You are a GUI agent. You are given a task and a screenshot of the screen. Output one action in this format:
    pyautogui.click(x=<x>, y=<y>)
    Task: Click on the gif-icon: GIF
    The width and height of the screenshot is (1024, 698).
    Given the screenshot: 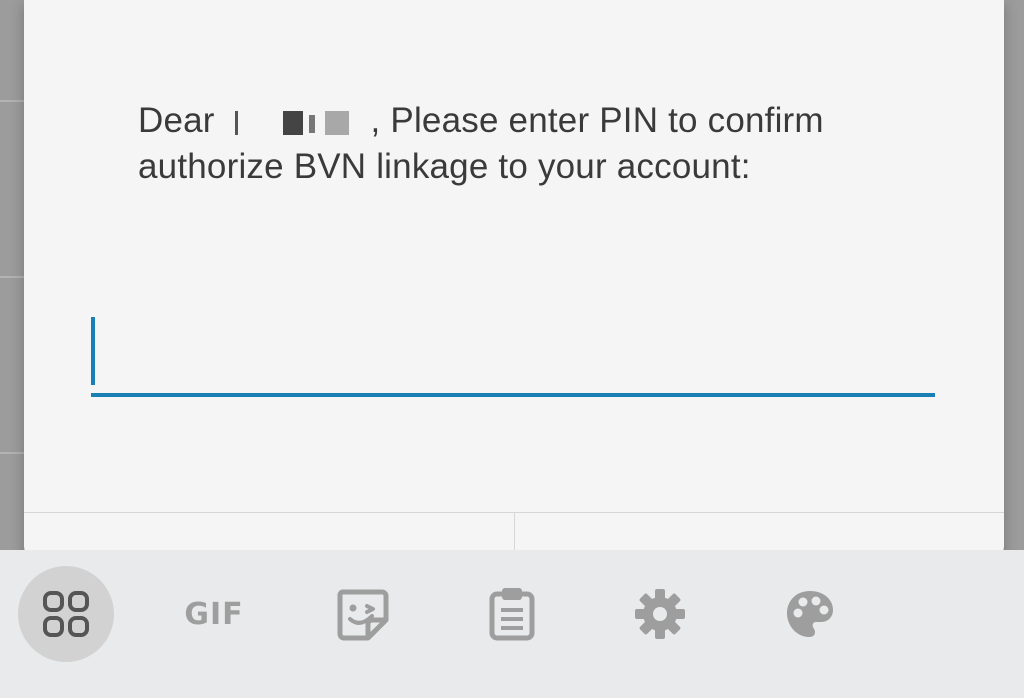 What is the action you would take?
    pyautogui.click(x=214, y=614)
    